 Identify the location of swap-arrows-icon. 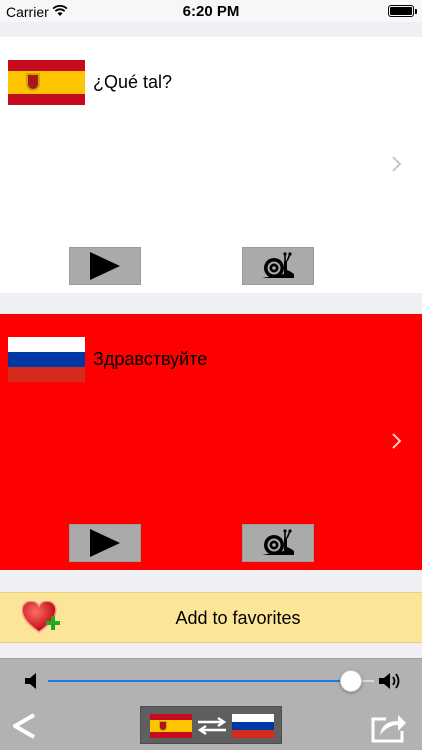
(212, 726).